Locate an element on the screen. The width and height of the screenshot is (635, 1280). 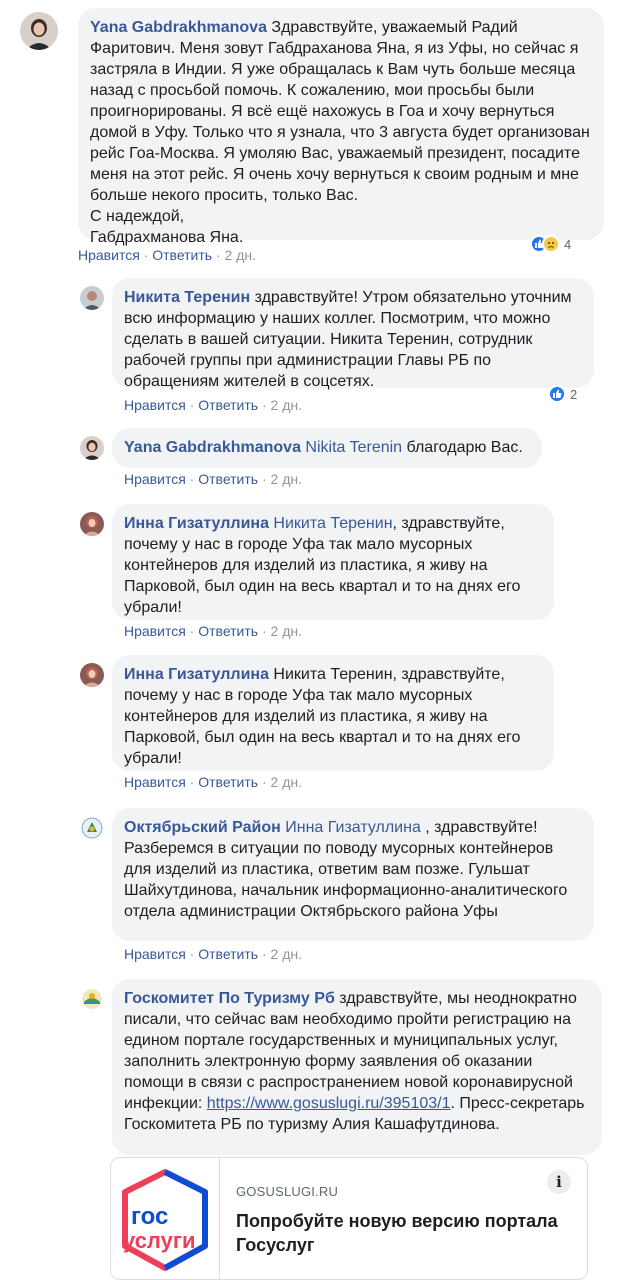
mention-link: Никита Теренин is located at coordinates (332, 523).